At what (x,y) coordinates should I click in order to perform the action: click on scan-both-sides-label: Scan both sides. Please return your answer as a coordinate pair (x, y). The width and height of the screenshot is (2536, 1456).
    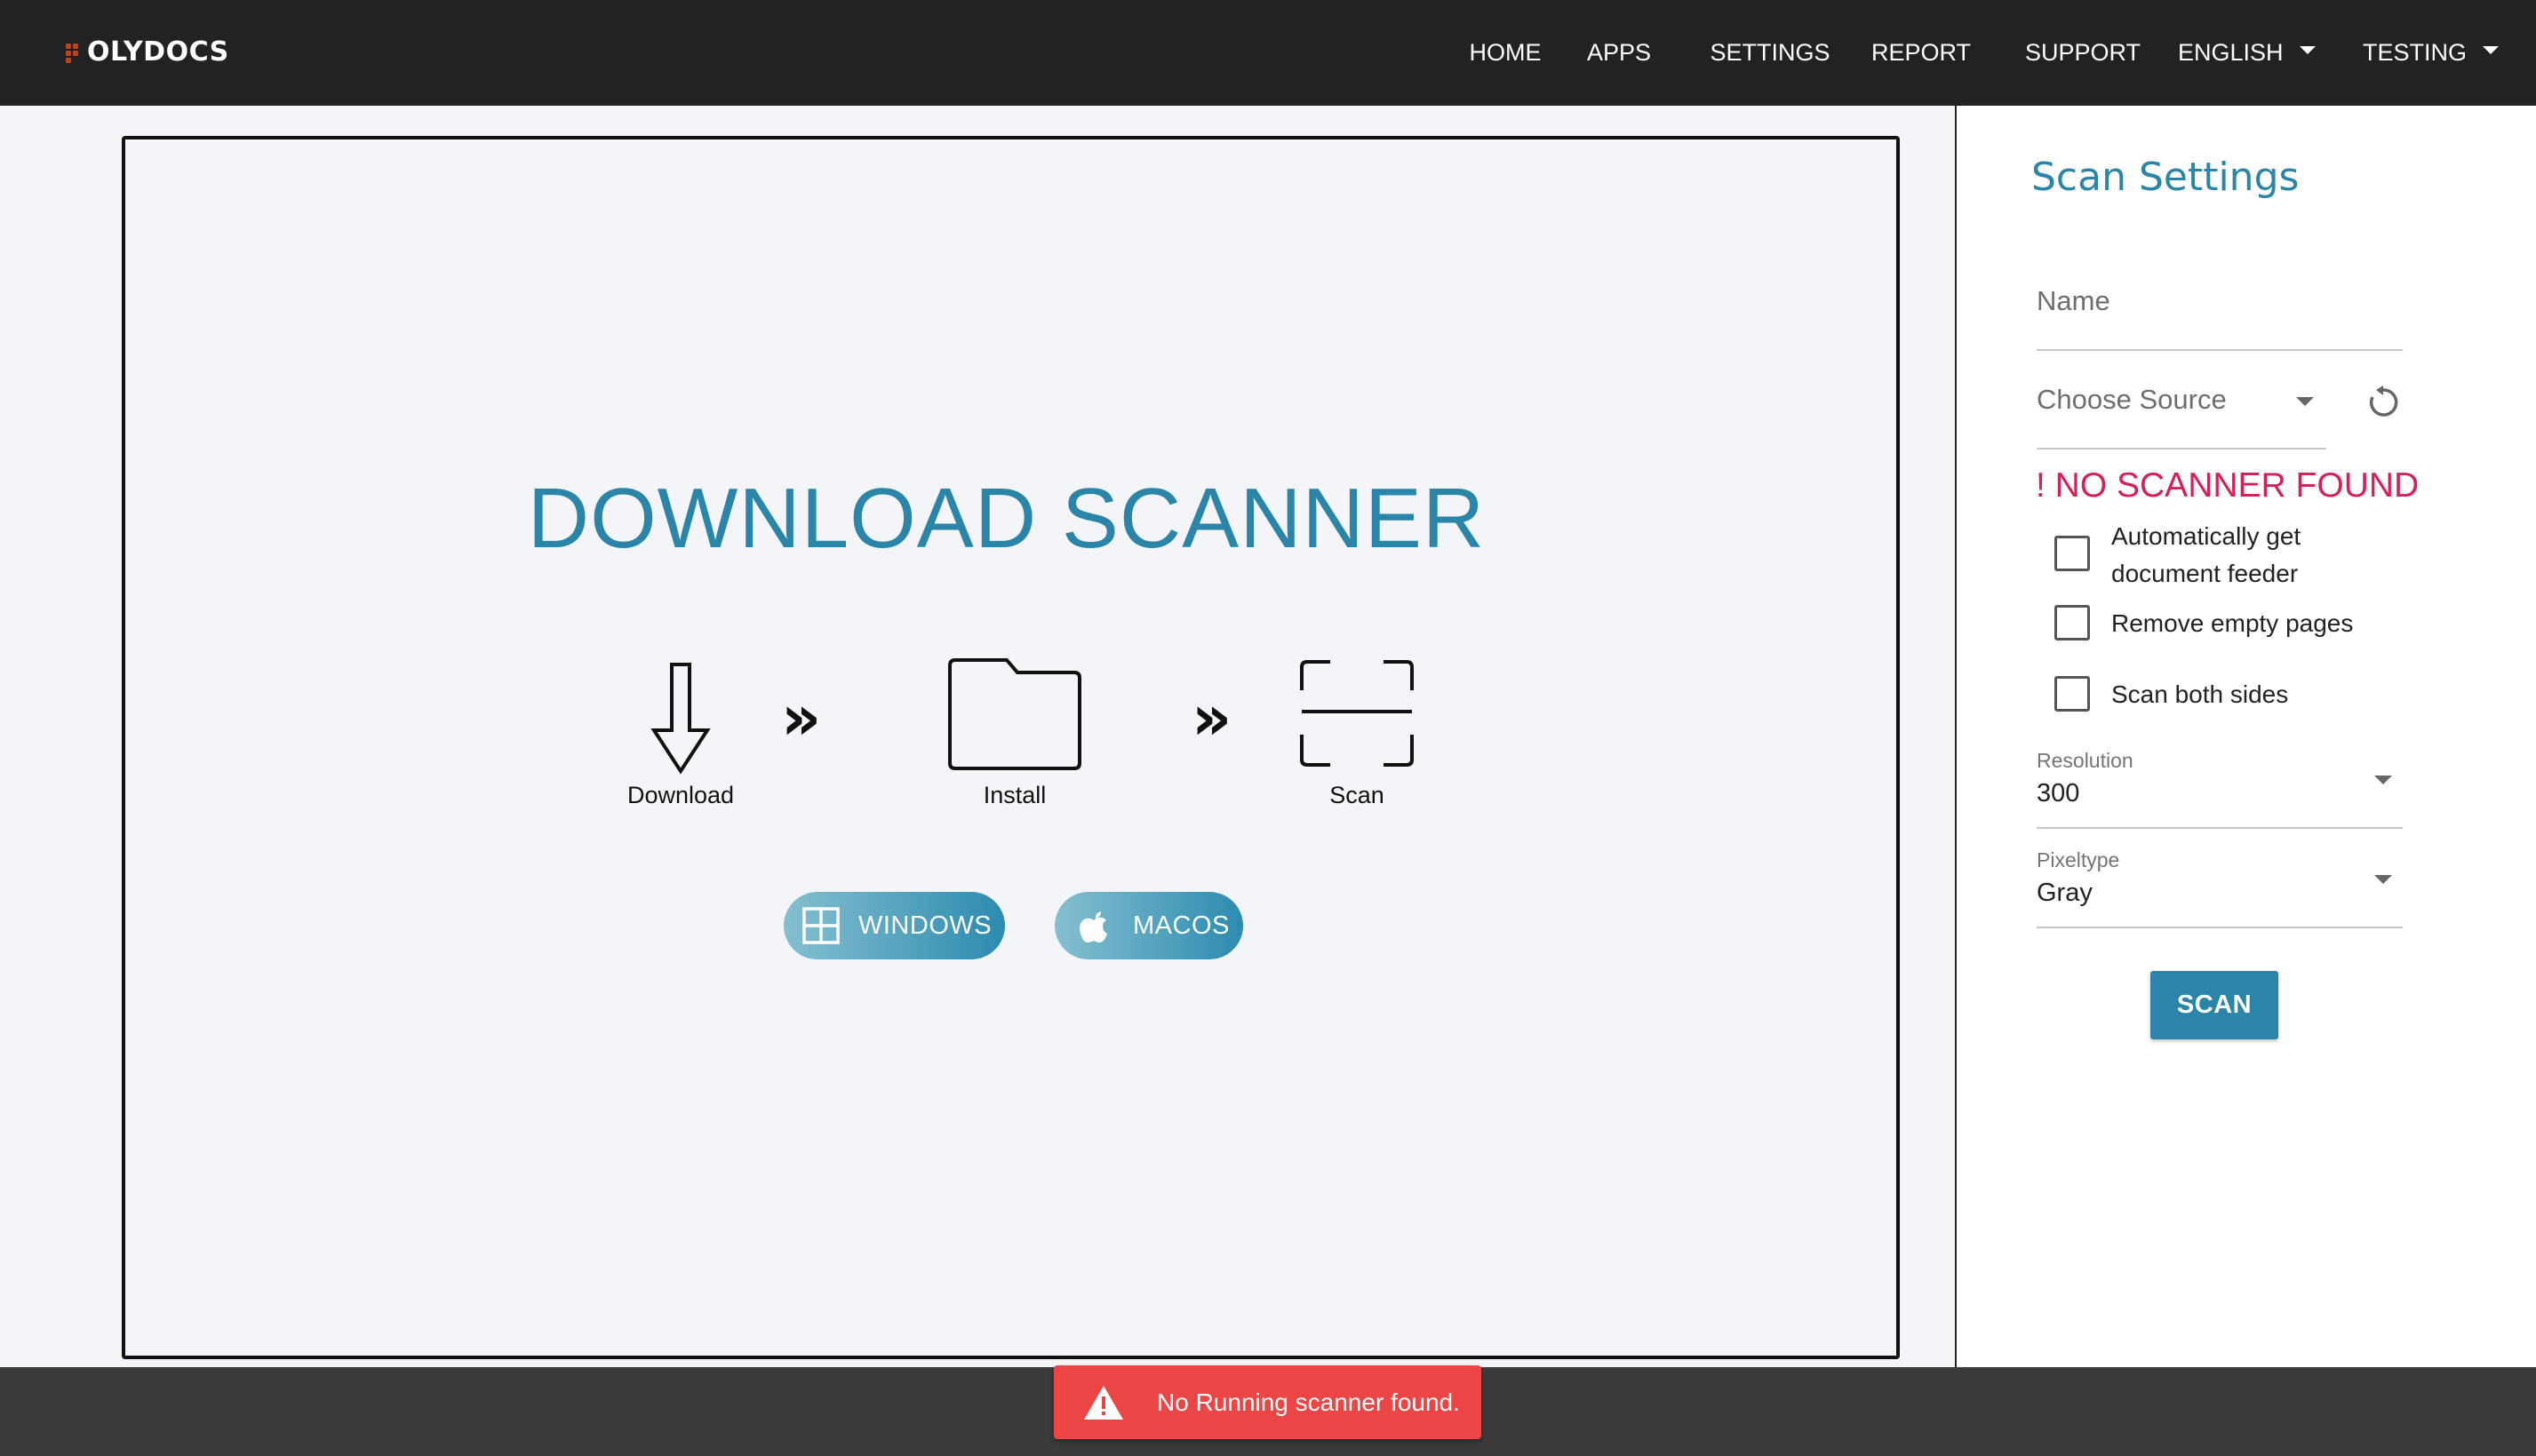
    Looking at the image, I should click on (2200, 694).